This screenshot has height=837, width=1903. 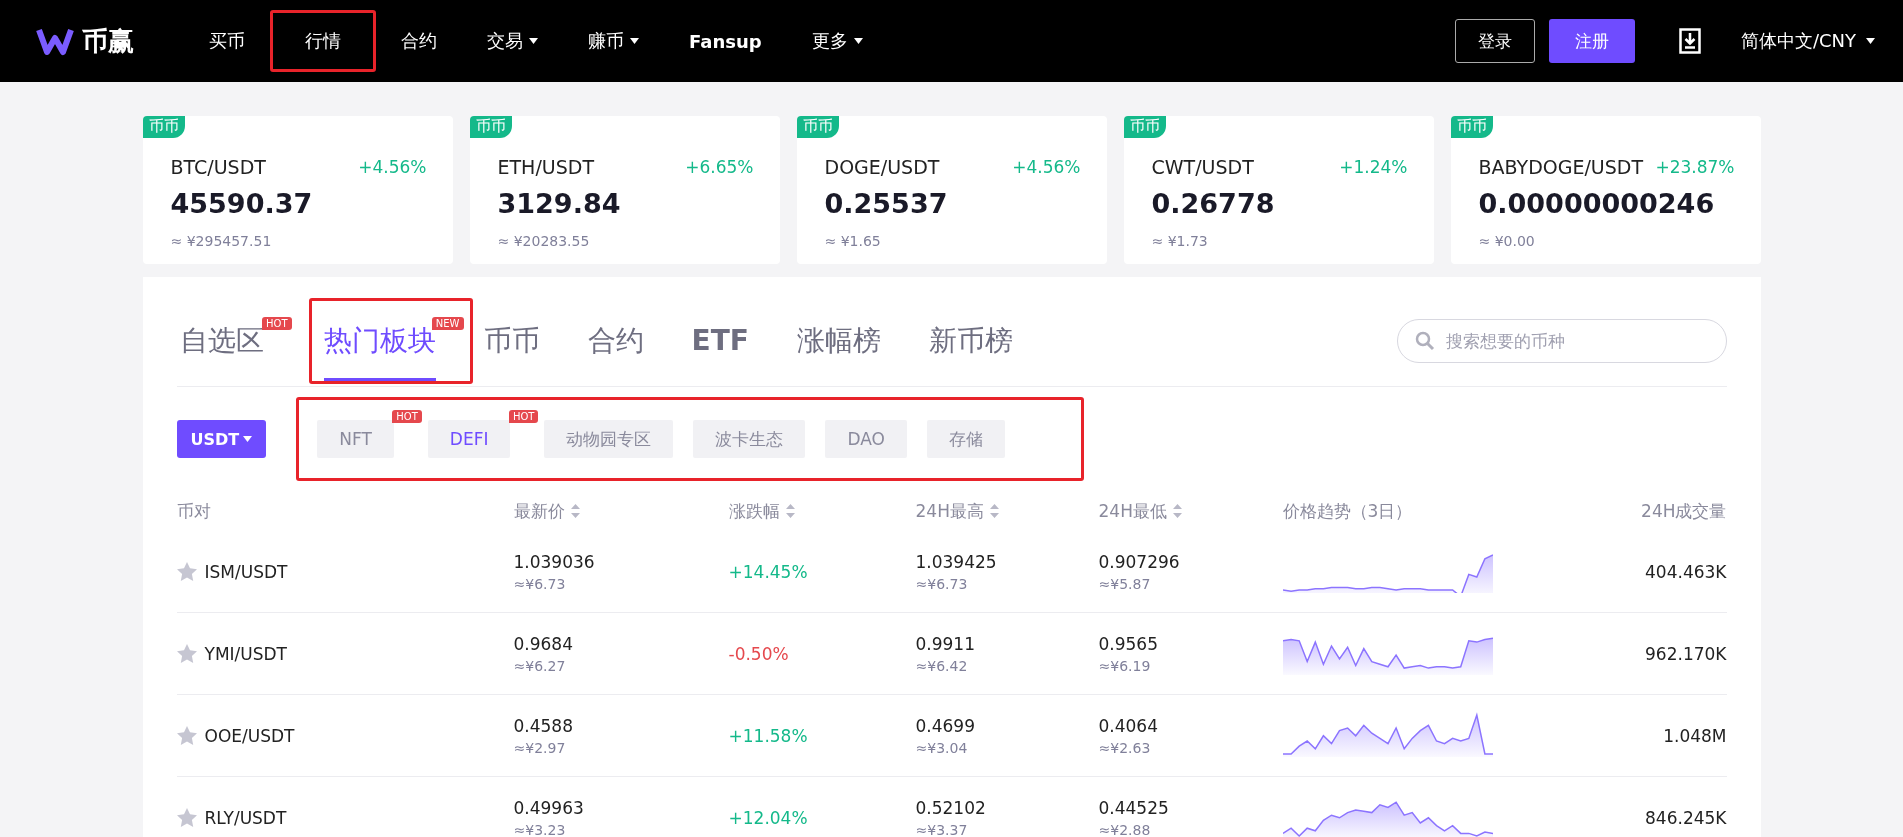 I want to click on sector-chip: DEFI, so click(x=469, y=439).